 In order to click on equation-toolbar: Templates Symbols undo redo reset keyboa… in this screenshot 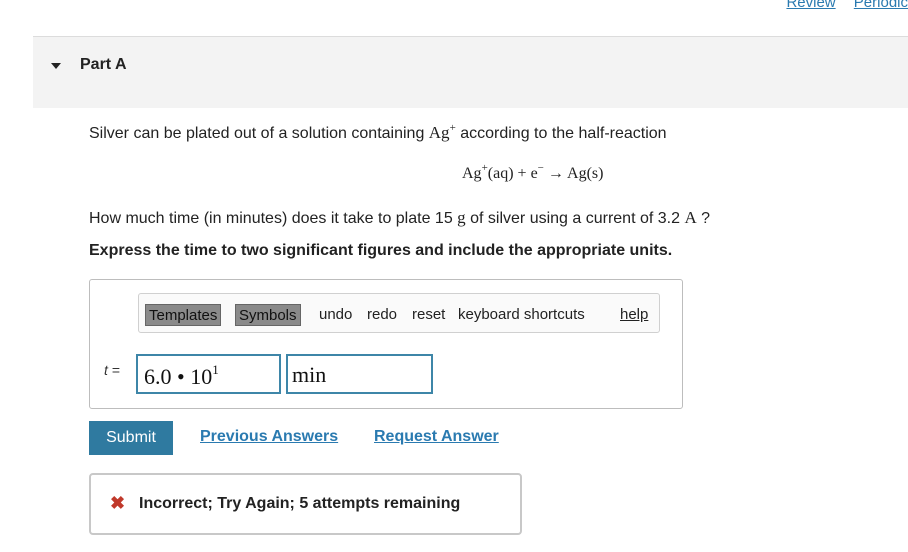, I will do `click(399, 313)`.